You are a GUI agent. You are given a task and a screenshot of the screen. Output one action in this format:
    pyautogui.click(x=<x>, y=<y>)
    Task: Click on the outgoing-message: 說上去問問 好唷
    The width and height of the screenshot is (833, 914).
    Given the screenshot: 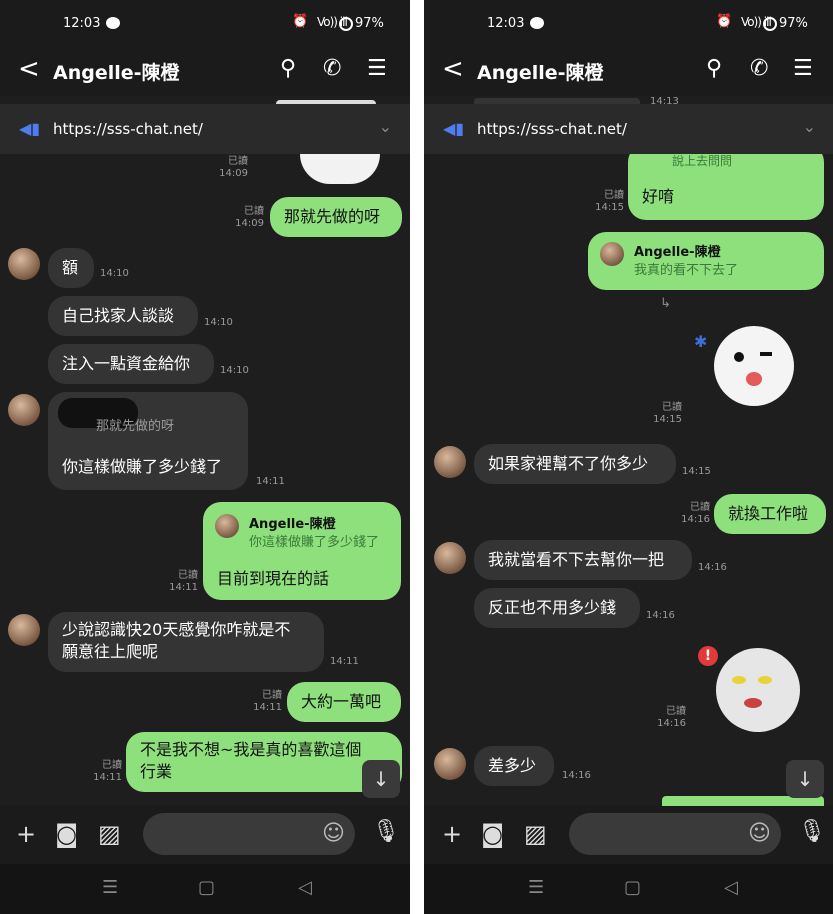 What is the action you would take?
    pyautogui.click(x=726, y=182)
    